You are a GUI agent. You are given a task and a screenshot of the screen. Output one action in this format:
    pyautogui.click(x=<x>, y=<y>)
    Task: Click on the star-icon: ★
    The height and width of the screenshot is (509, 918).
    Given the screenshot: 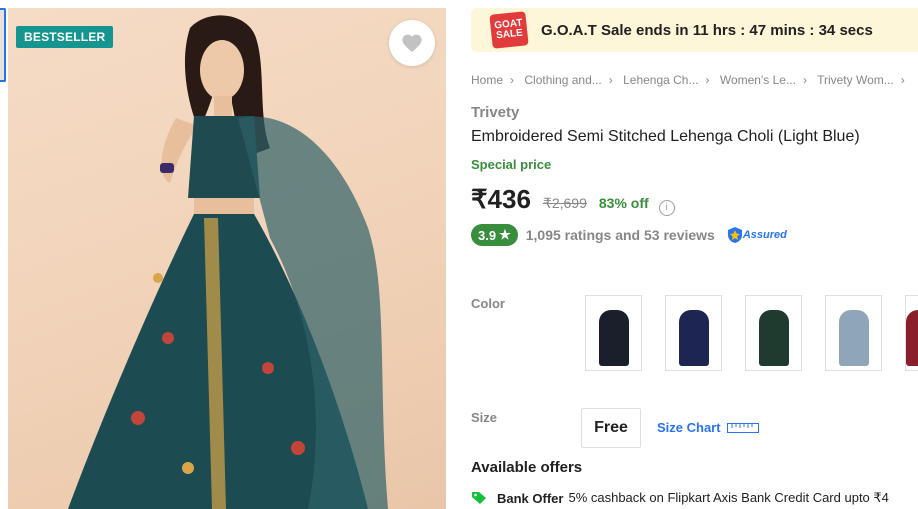 What is the action you would take?
    pyautogui.click(x=505, y=234)
    